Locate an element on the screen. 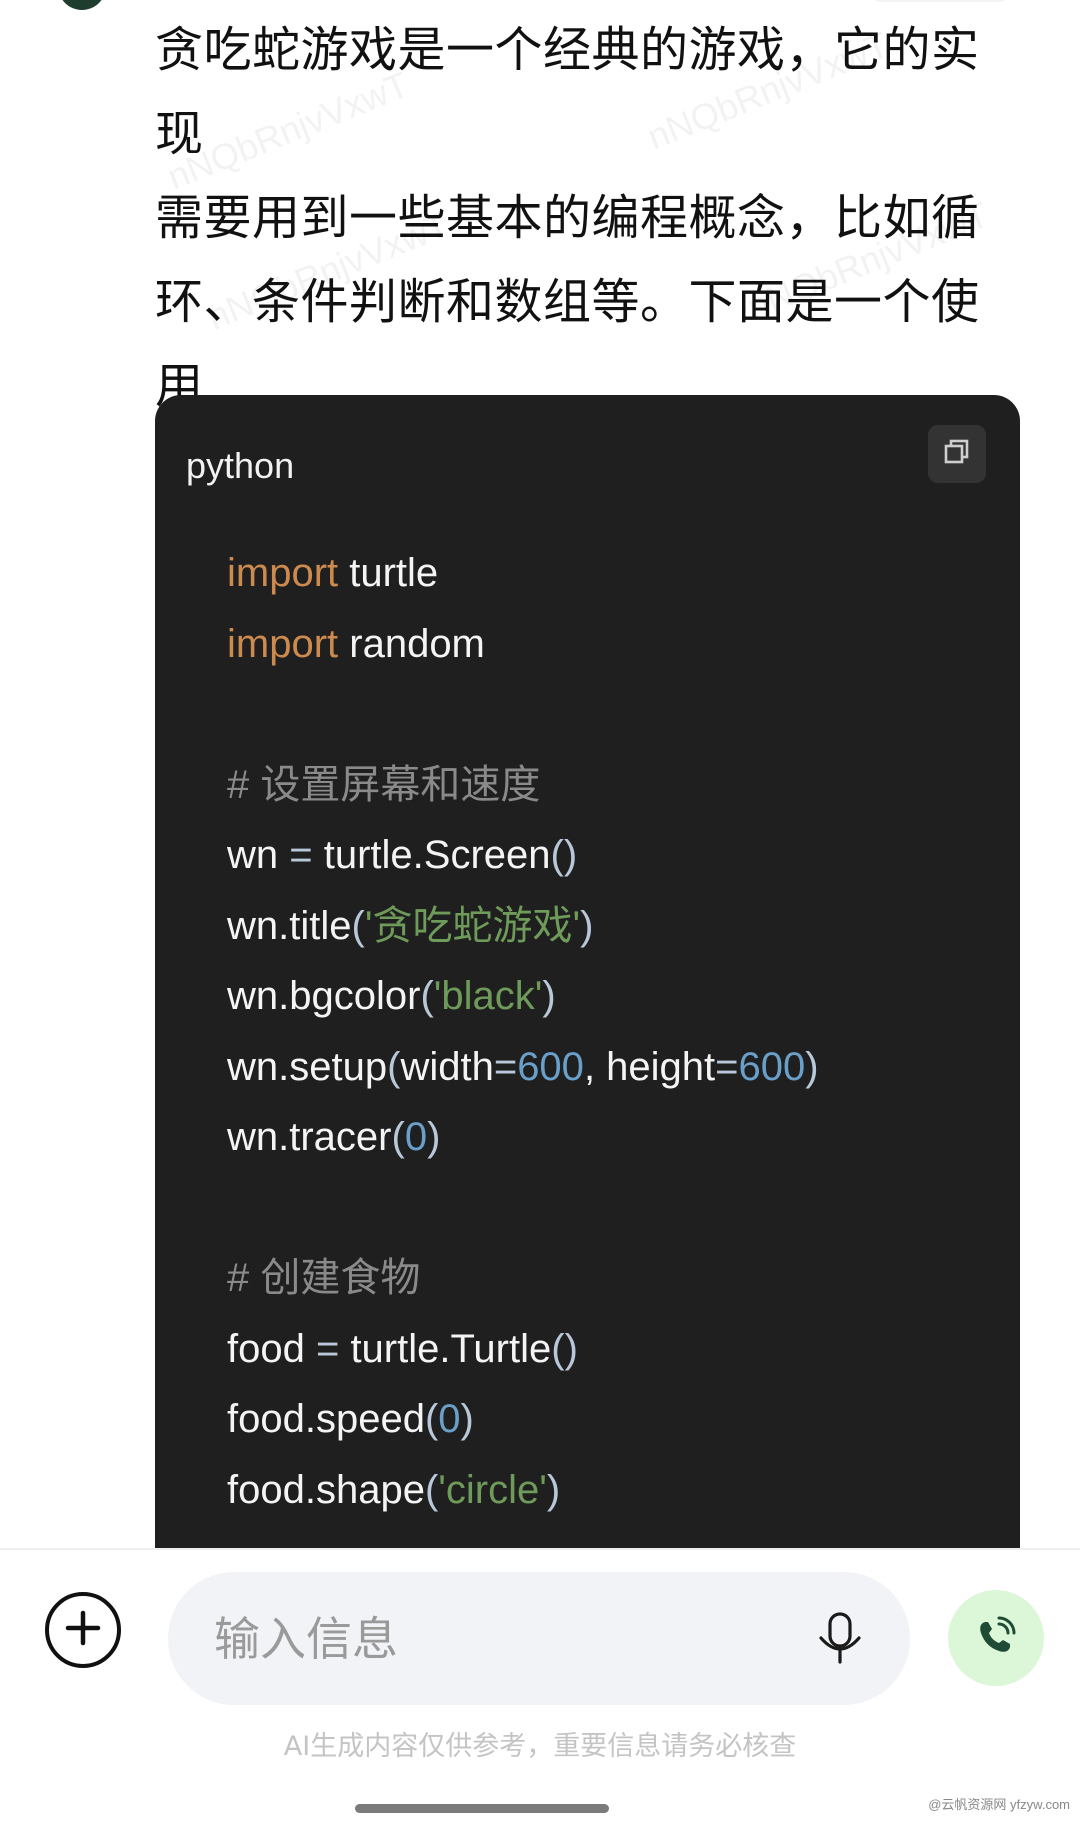 This screenshot has width=1080, height=1826. string-token: 'circle' is located at coordinates (492, 1489).